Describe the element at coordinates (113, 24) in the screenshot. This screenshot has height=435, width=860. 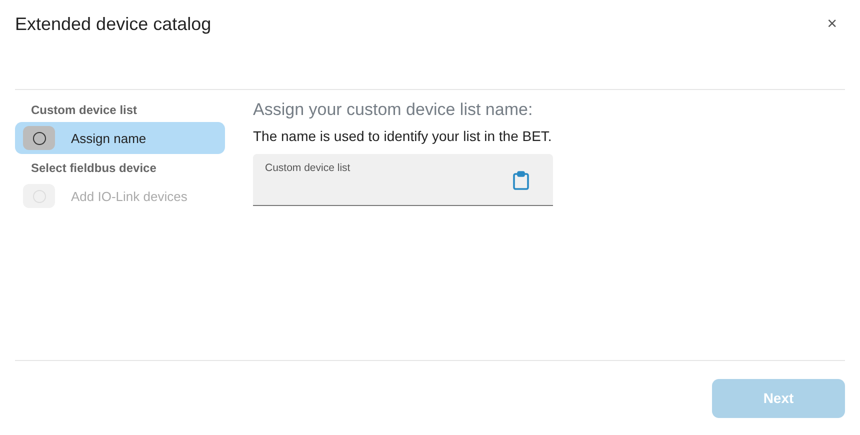
I see `dialog-title: Extended device catalog` at that location.